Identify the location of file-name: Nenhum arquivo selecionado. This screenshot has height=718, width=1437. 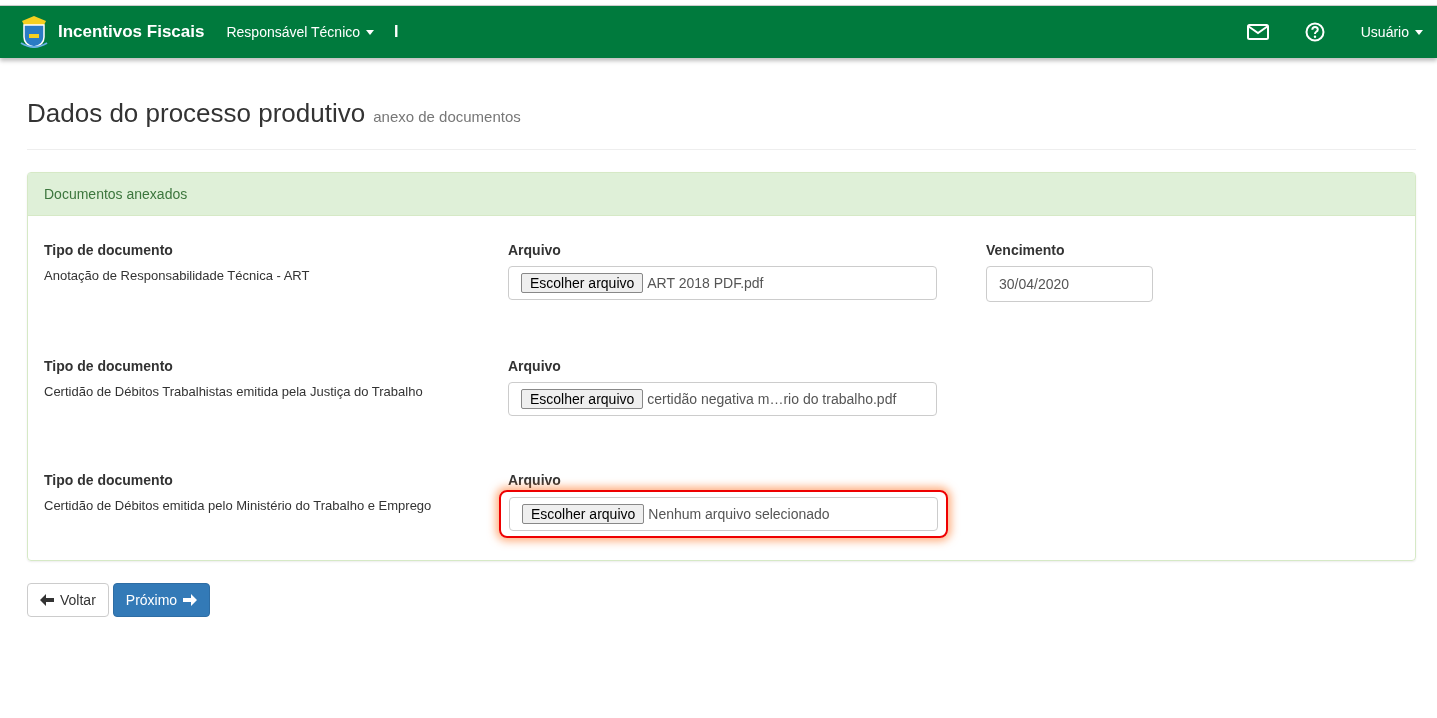
(739, 514).